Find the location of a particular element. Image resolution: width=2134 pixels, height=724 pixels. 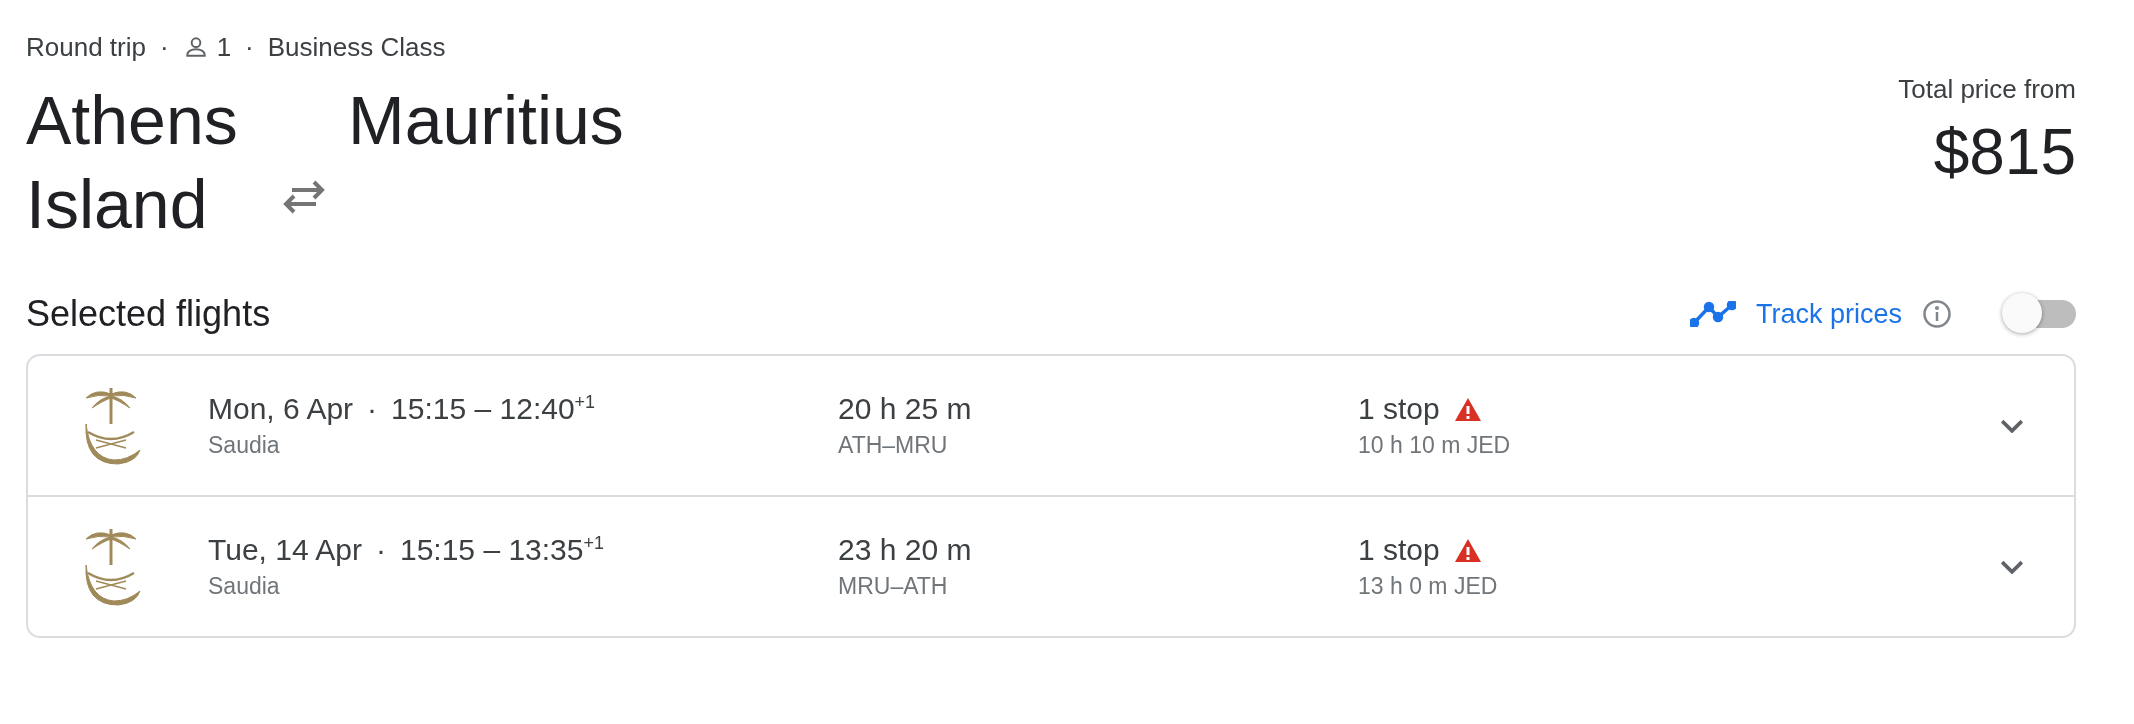

airport-codes: ATH–MRU is located at coordinates (893, 445).